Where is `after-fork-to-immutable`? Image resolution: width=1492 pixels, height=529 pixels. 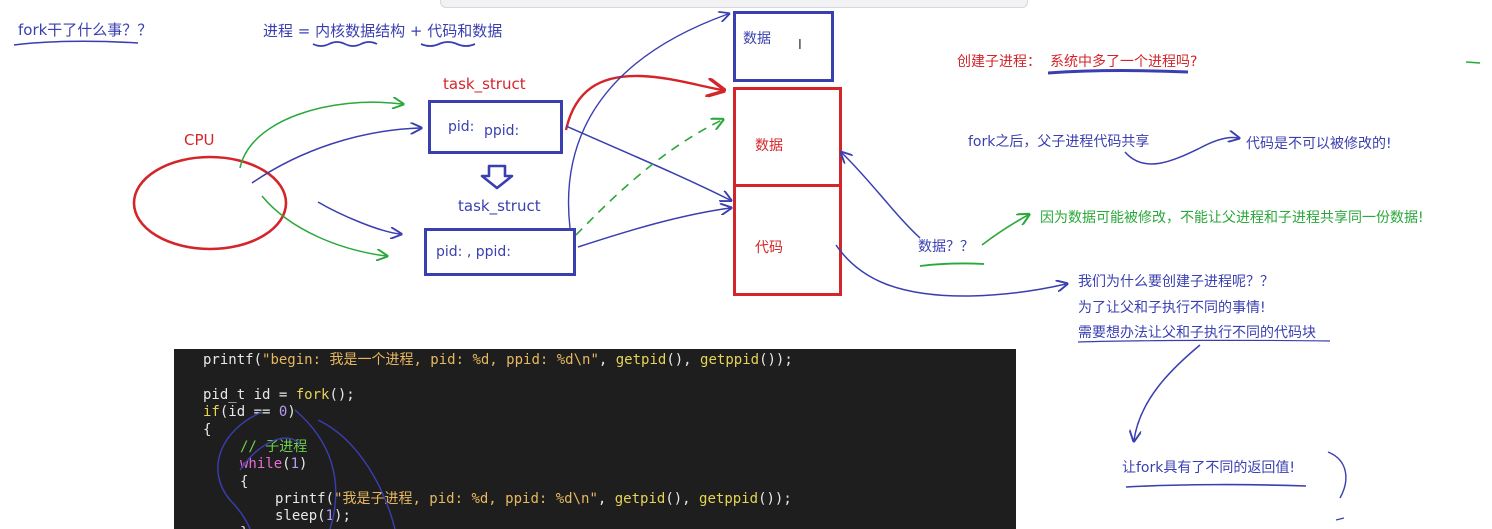
after-fork-to-immutable is located at coordinates (1181, 151).